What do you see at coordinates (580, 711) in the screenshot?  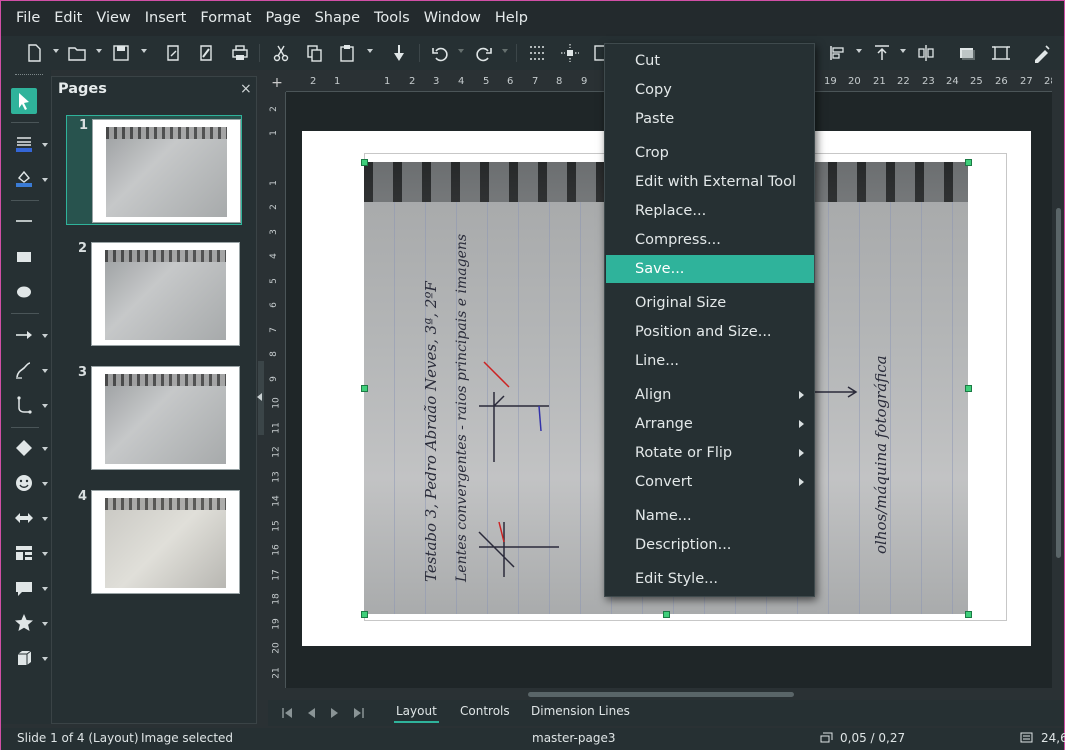 I see `tab-dimension-lines: Dimension Lines` at bounding box center [580, 711].